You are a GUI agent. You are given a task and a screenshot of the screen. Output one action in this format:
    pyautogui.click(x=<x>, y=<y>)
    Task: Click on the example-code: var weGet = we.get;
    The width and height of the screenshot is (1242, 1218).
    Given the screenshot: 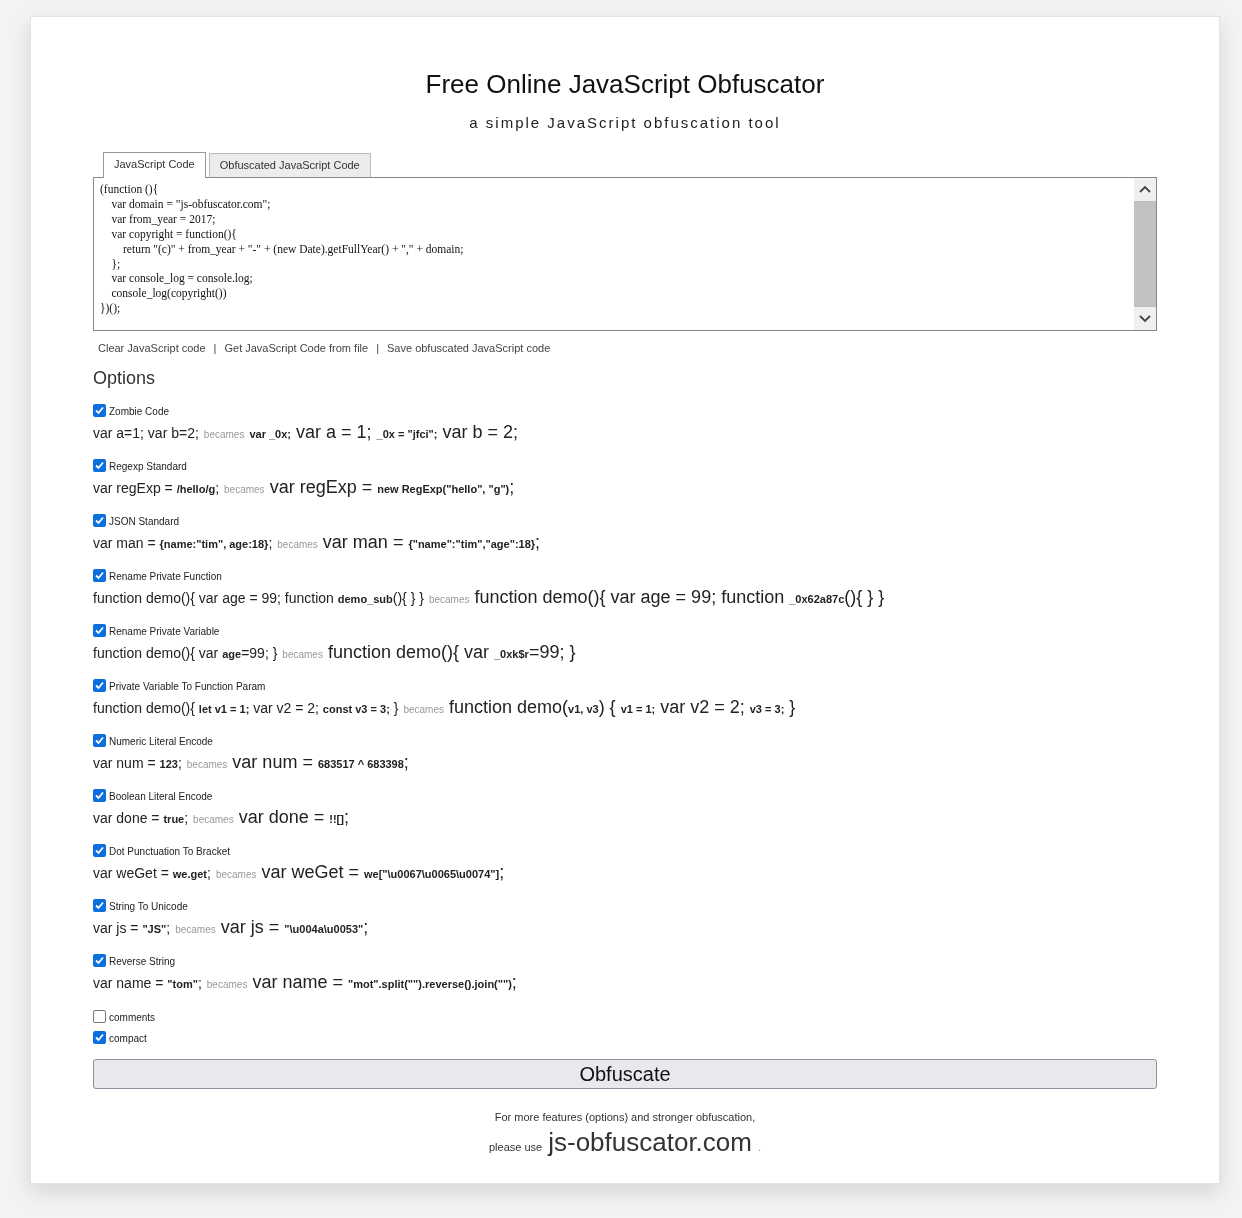 What is the action you would take?
    pyautogui.click(x=152, y=873)
    